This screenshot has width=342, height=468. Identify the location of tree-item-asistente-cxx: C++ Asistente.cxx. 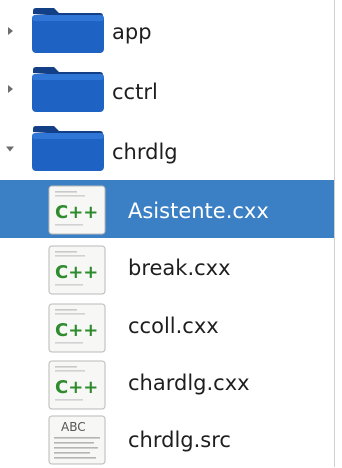
(167, 209).